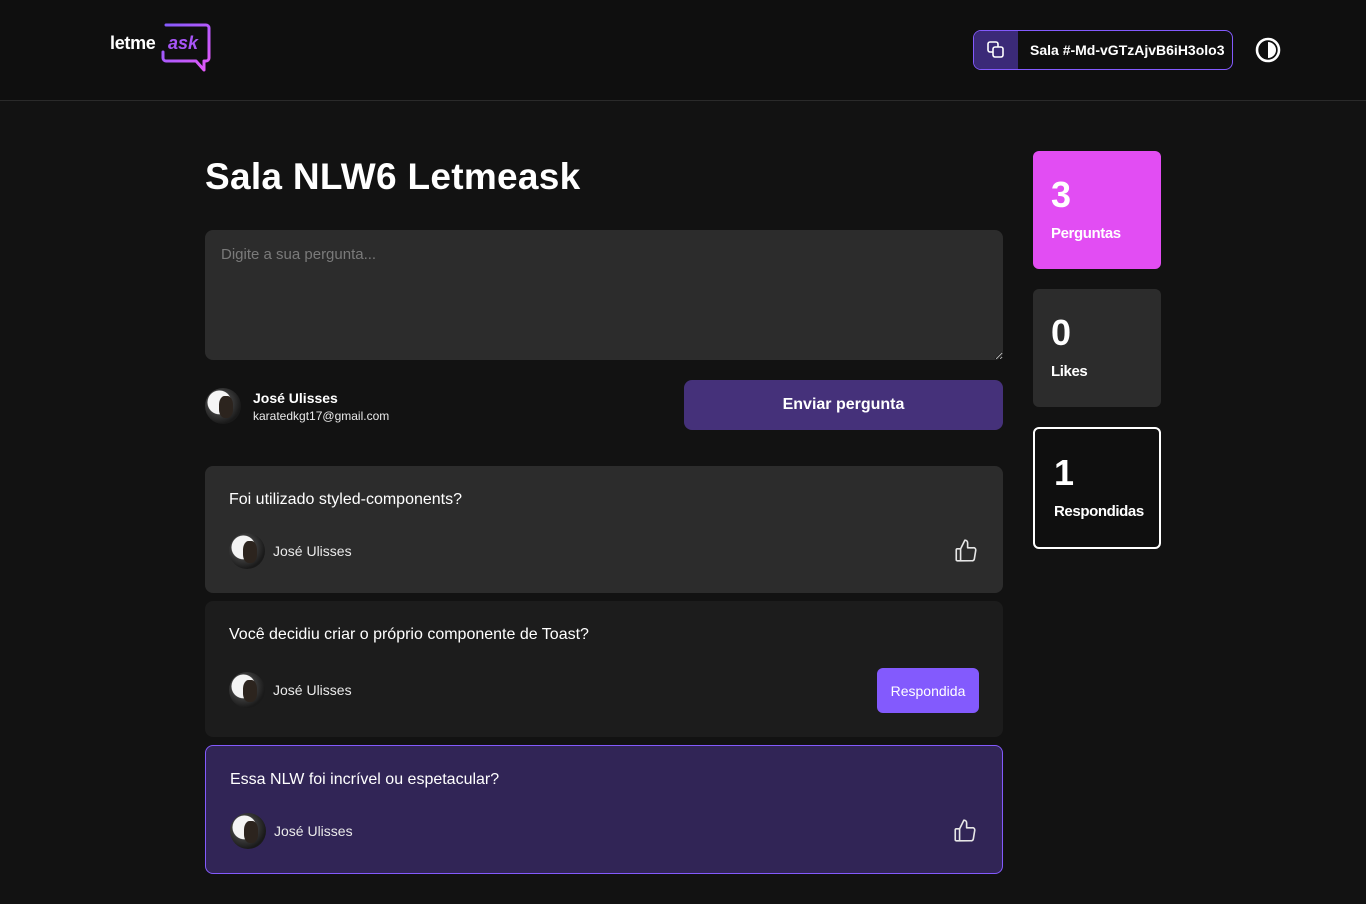 The image size is (1366, 904). What do you see at coordinates (1064, 472) in the screenshot?
I see `stat-value: 1` at bounding box center [1064, 472].